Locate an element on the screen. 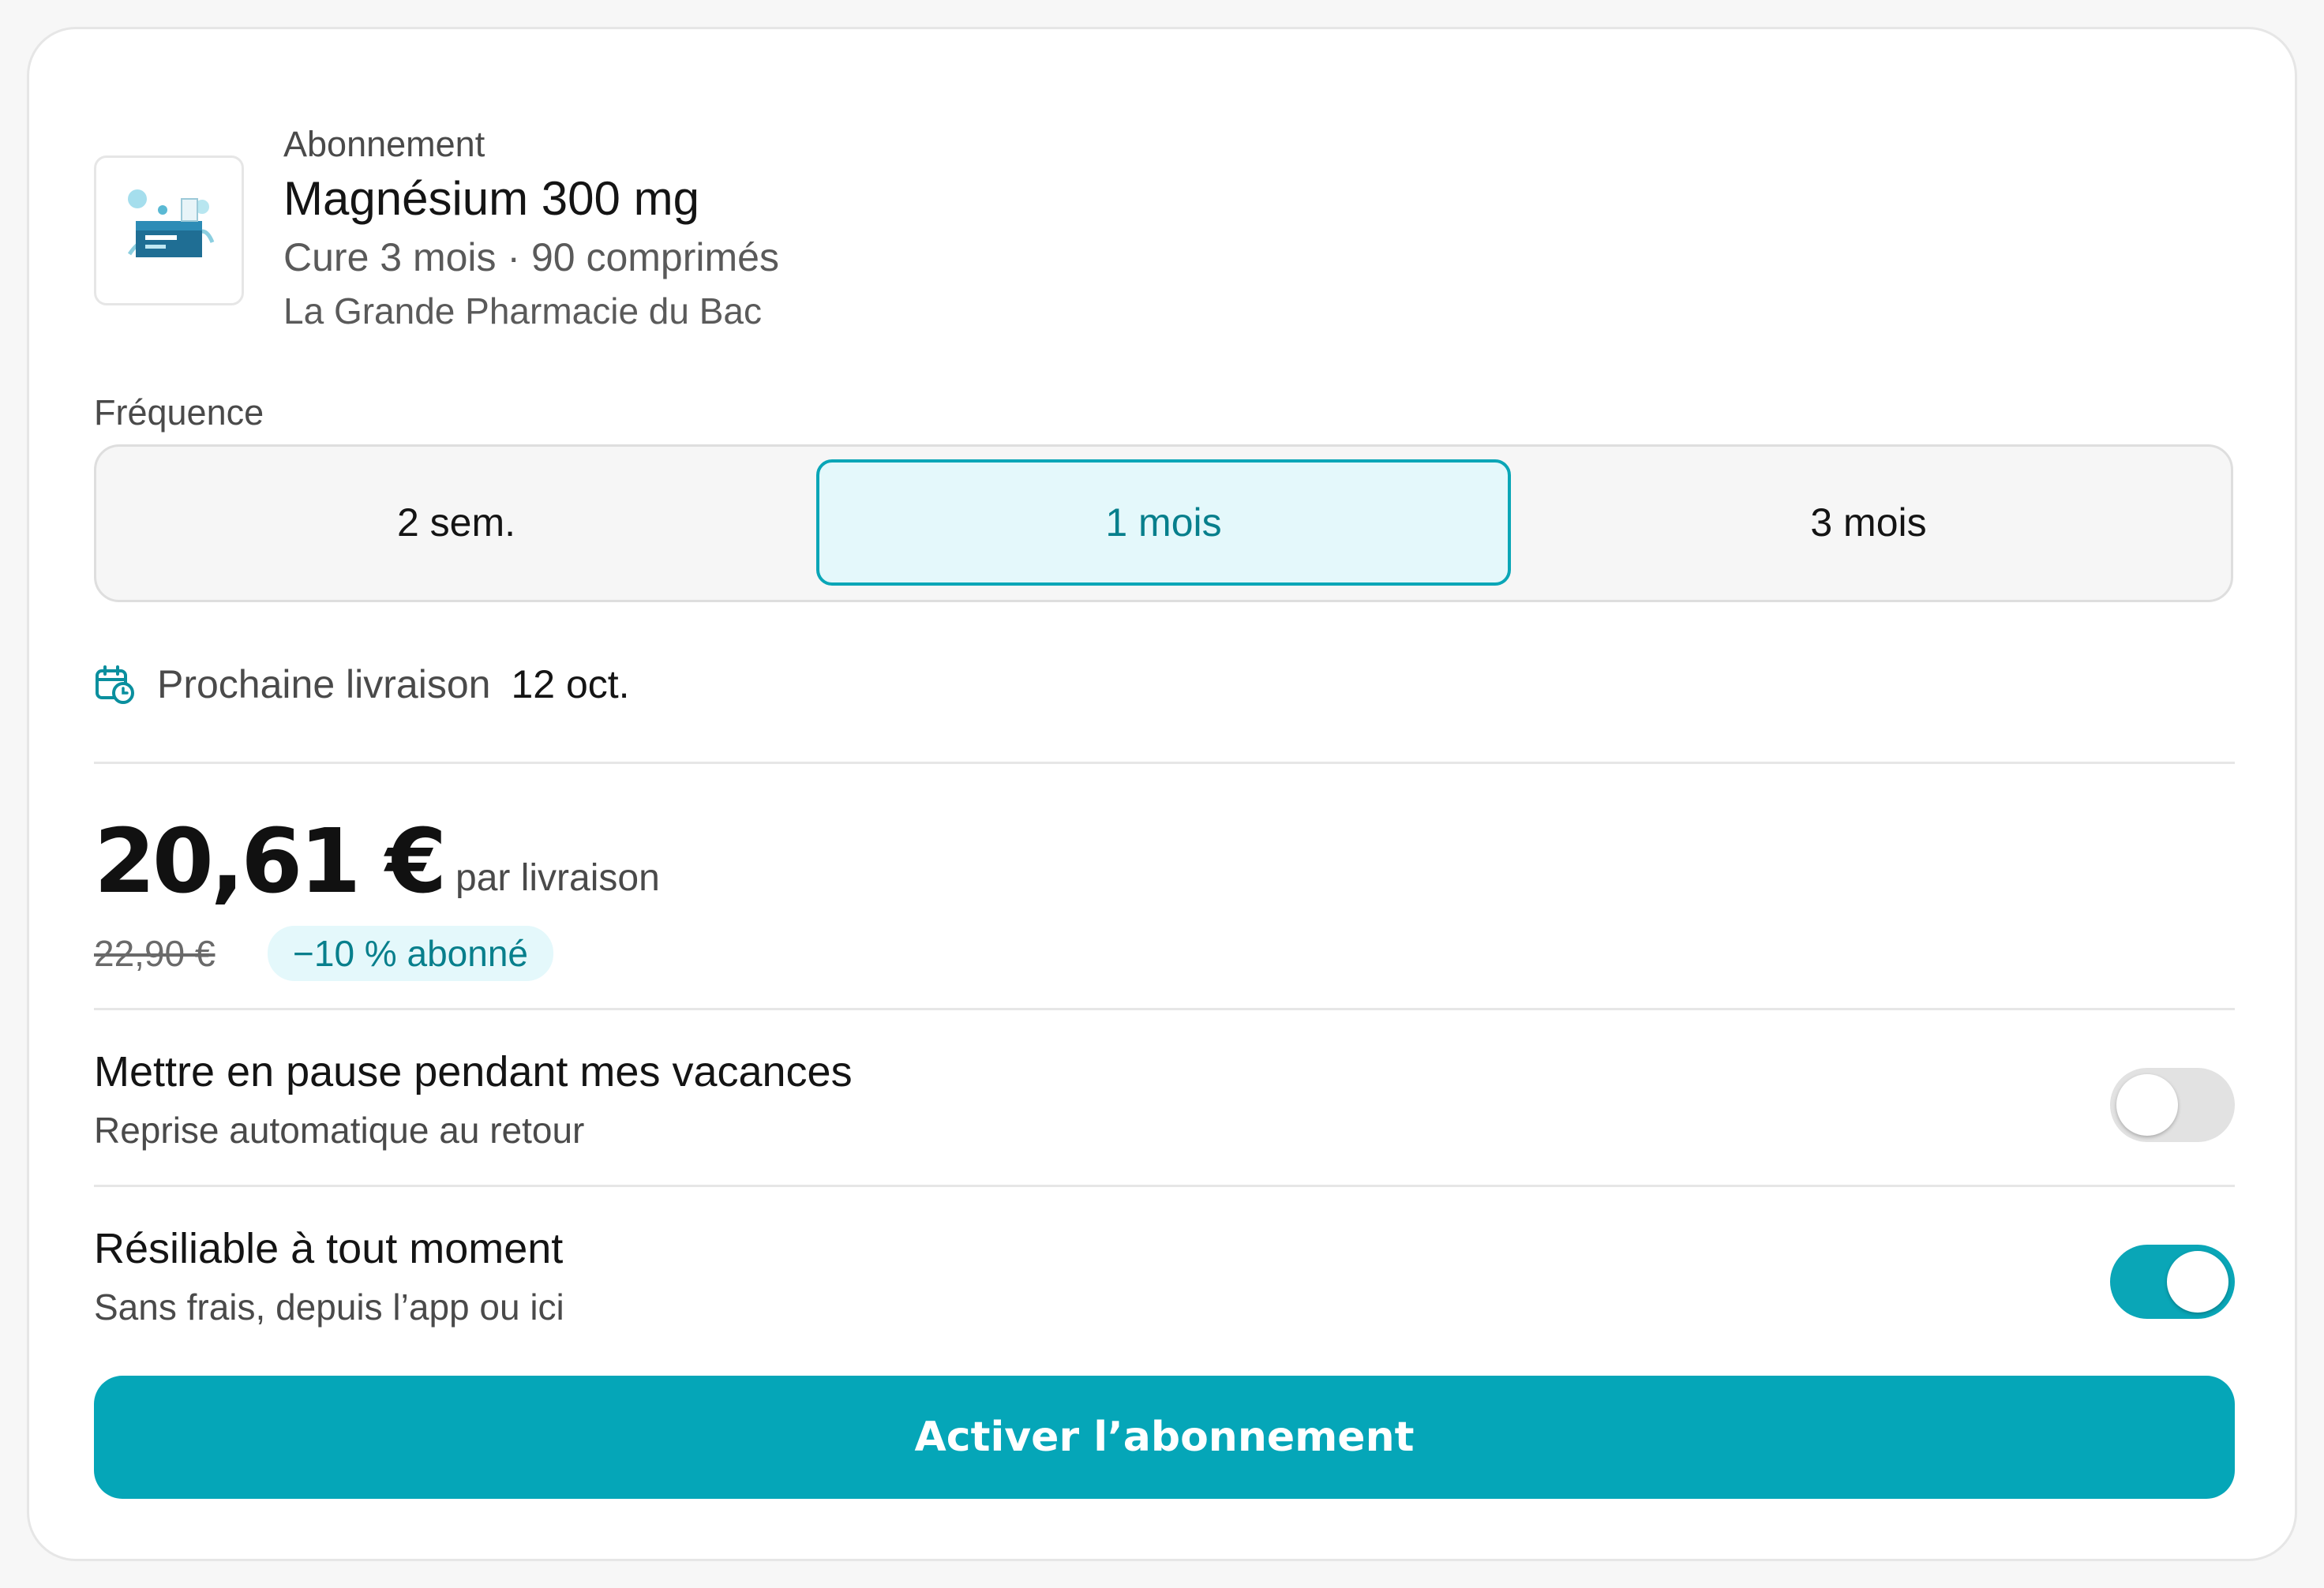 The width and height of the screenshot is (2324, 1588). frequency-selector: 2 sem. 1 mois 3 mois is located at coordinates (1163, 523).